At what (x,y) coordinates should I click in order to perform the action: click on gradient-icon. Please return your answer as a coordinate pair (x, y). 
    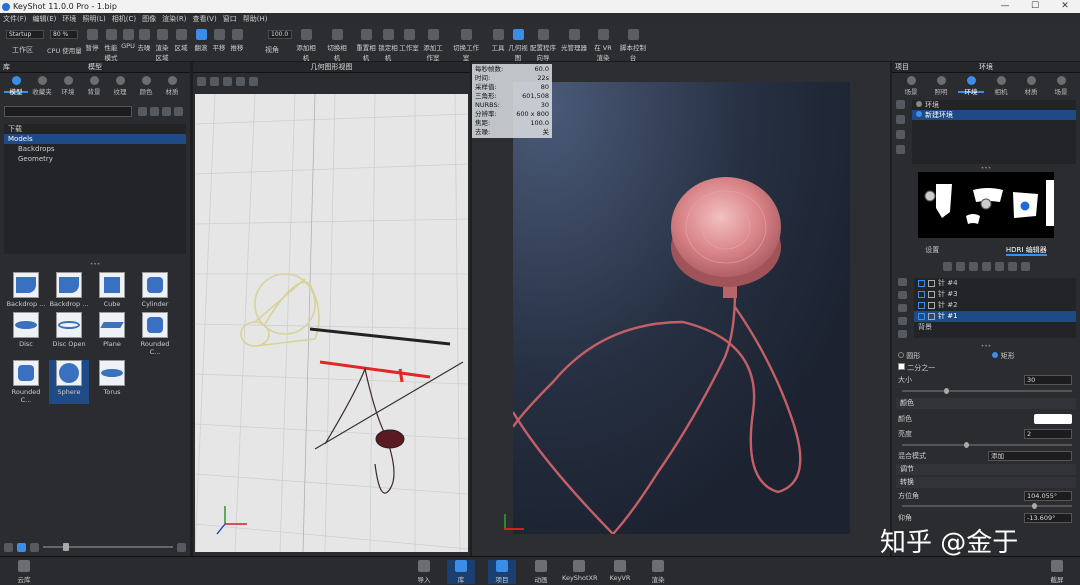
    Looking at the image, I should click on (960, 266).